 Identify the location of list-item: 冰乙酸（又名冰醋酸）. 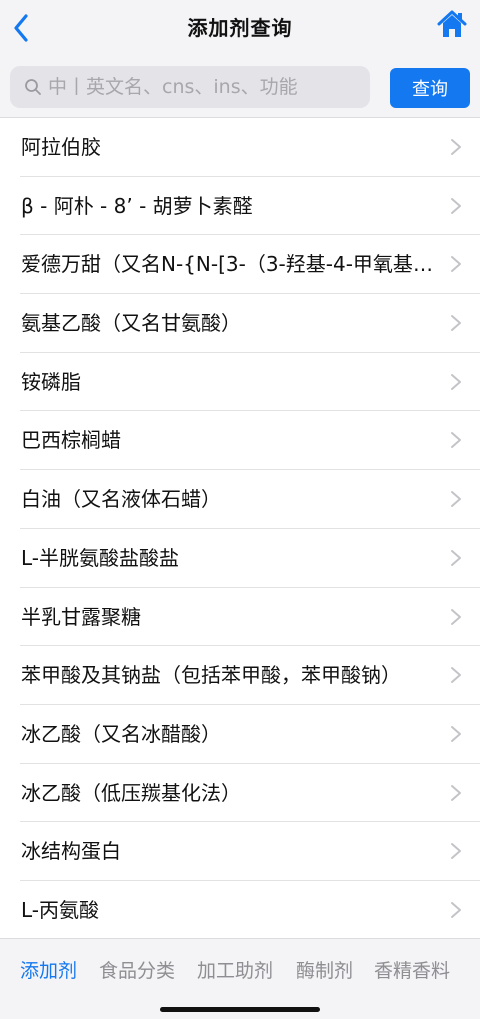
(240, 734).